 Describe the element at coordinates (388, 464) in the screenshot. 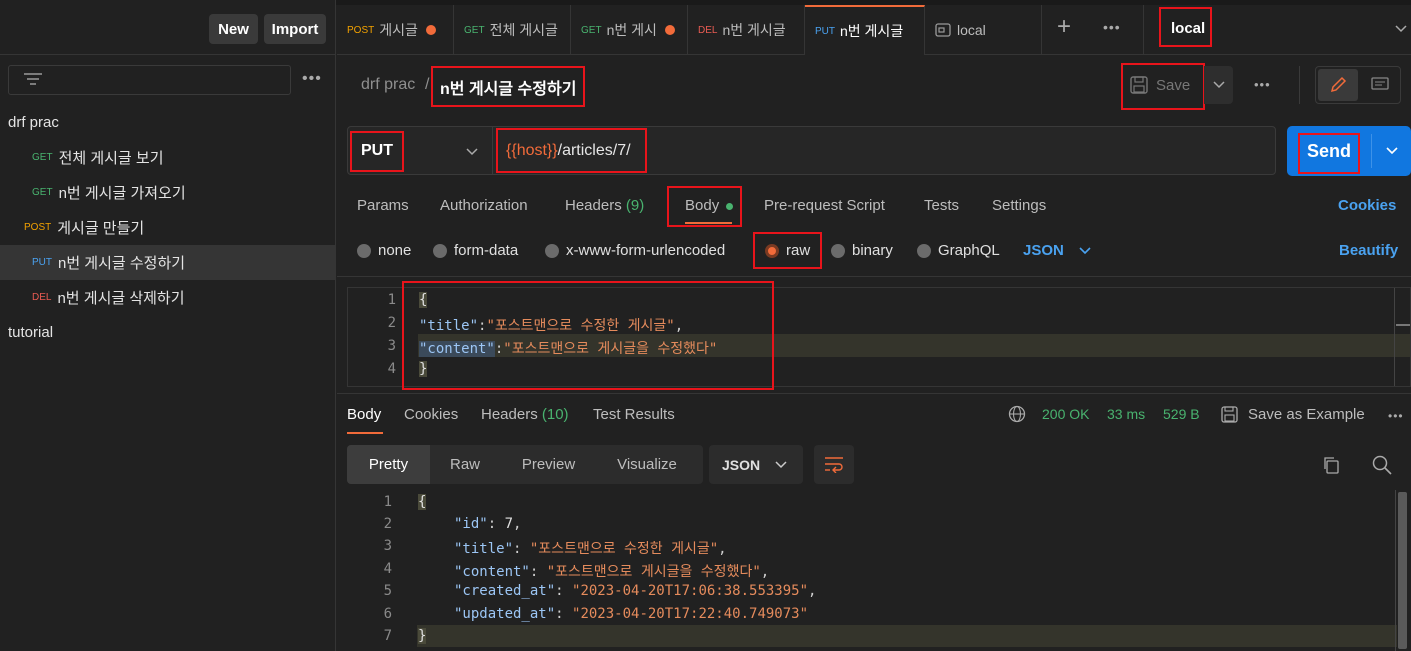

I see `view-pretty: Pretty` at that location.